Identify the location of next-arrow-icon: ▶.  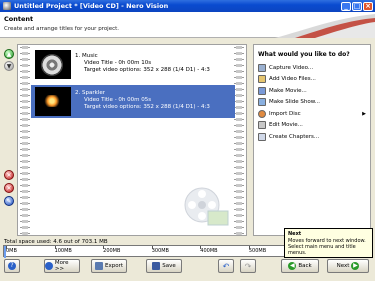
(355, 266).